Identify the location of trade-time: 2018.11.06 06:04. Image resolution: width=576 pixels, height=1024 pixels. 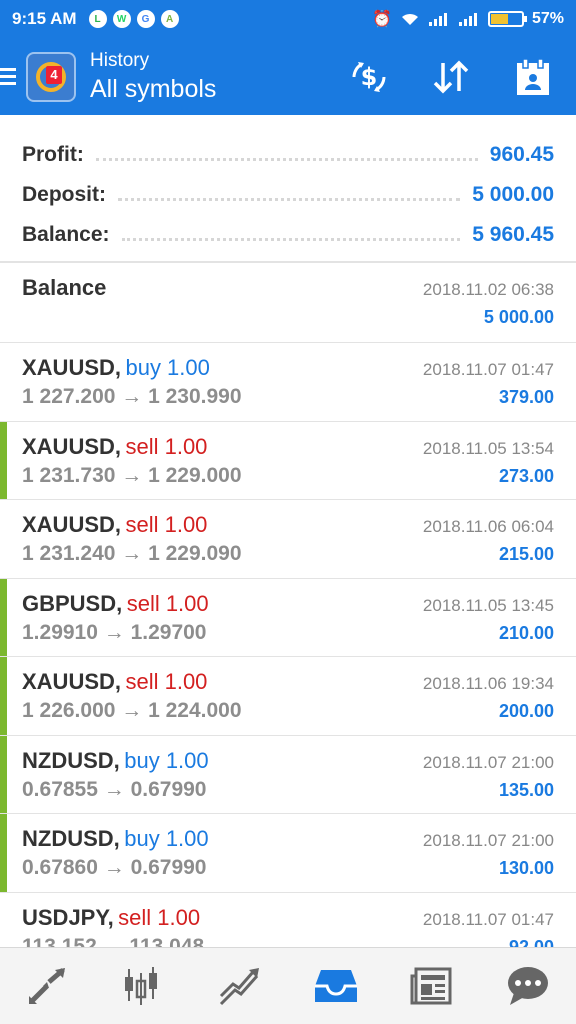
(488, 526).